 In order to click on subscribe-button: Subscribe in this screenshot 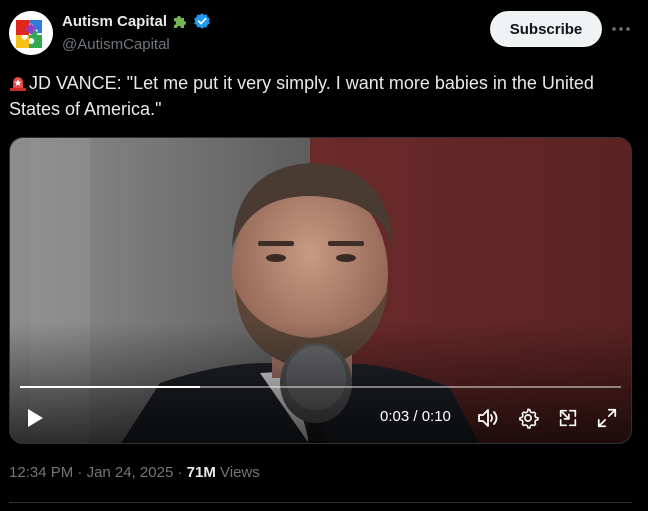, I will do `click(546, 29)`.